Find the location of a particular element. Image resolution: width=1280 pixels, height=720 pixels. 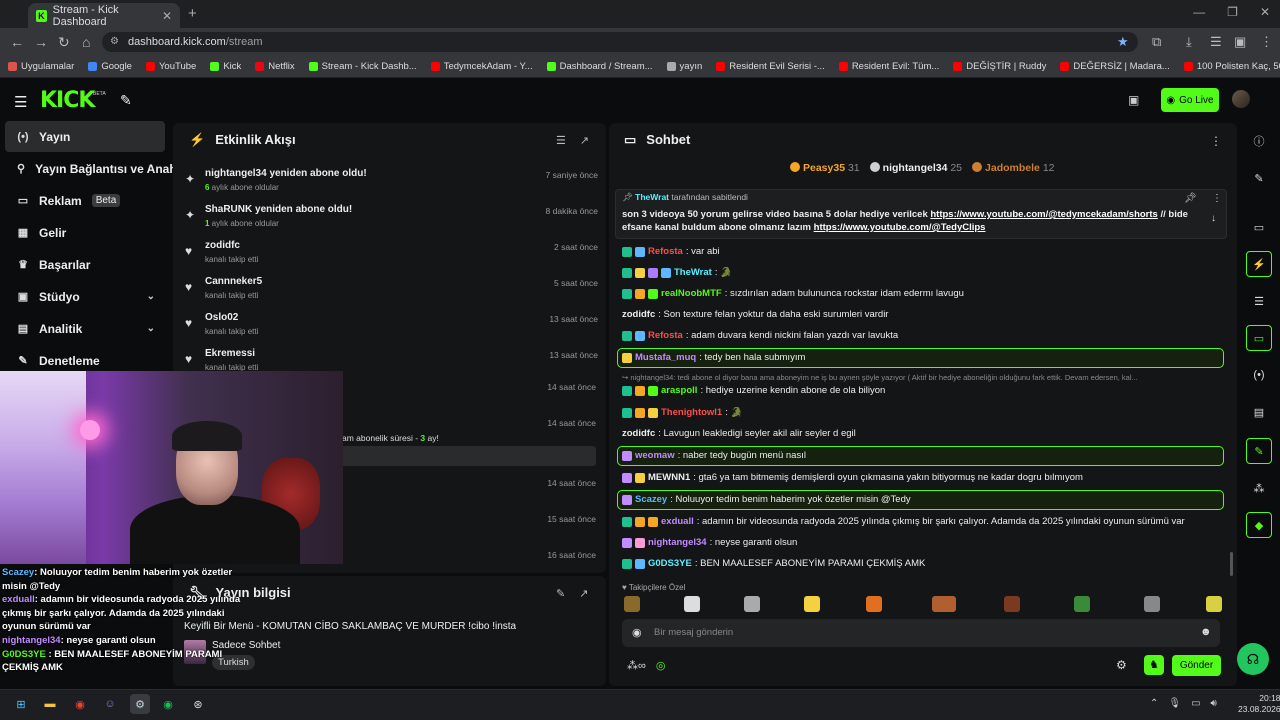

bookmark-item: YouTube is located at coordinates (170, 66).